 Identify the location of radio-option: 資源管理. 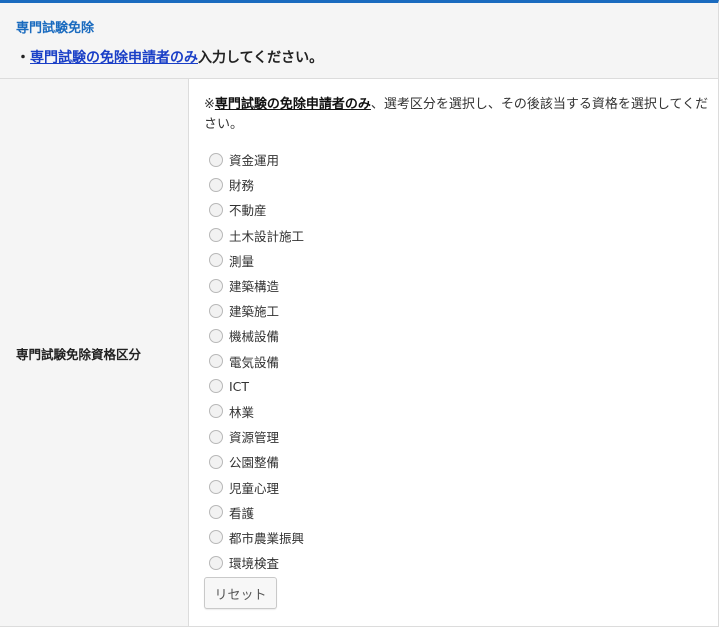
(256, 436).